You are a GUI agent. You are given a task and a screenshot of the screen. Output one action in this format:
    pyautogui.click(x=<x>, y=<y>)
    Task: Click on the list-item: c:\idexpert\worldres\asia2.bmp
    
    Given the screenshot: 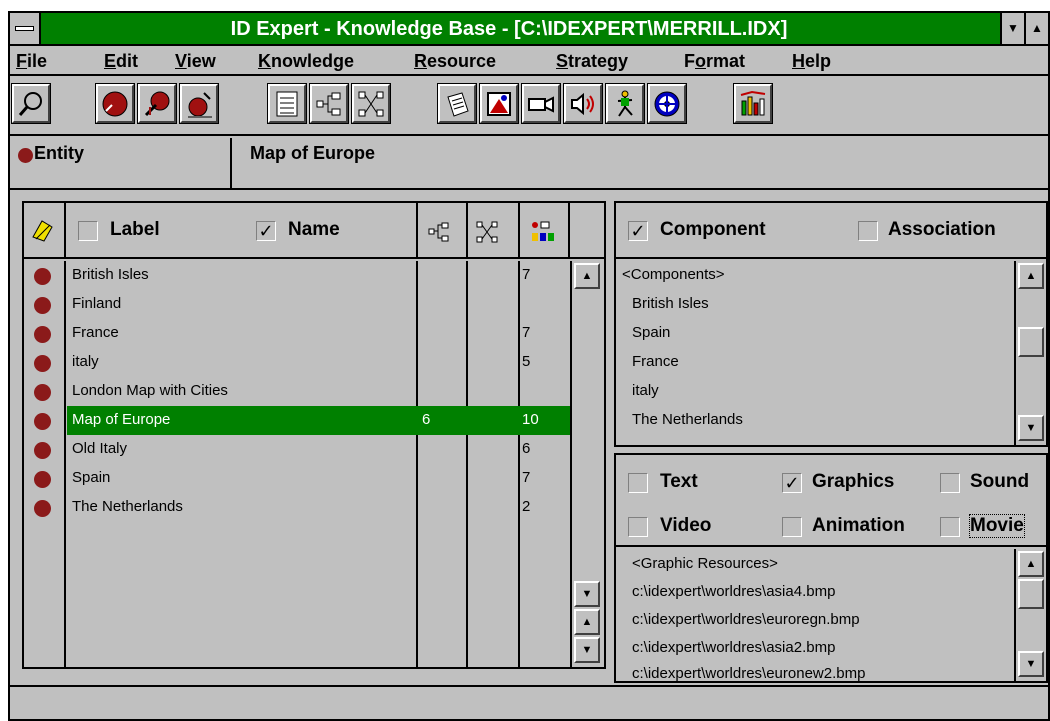 What is the action you would take?
    pyautogui.click(x=733, y=647)
    